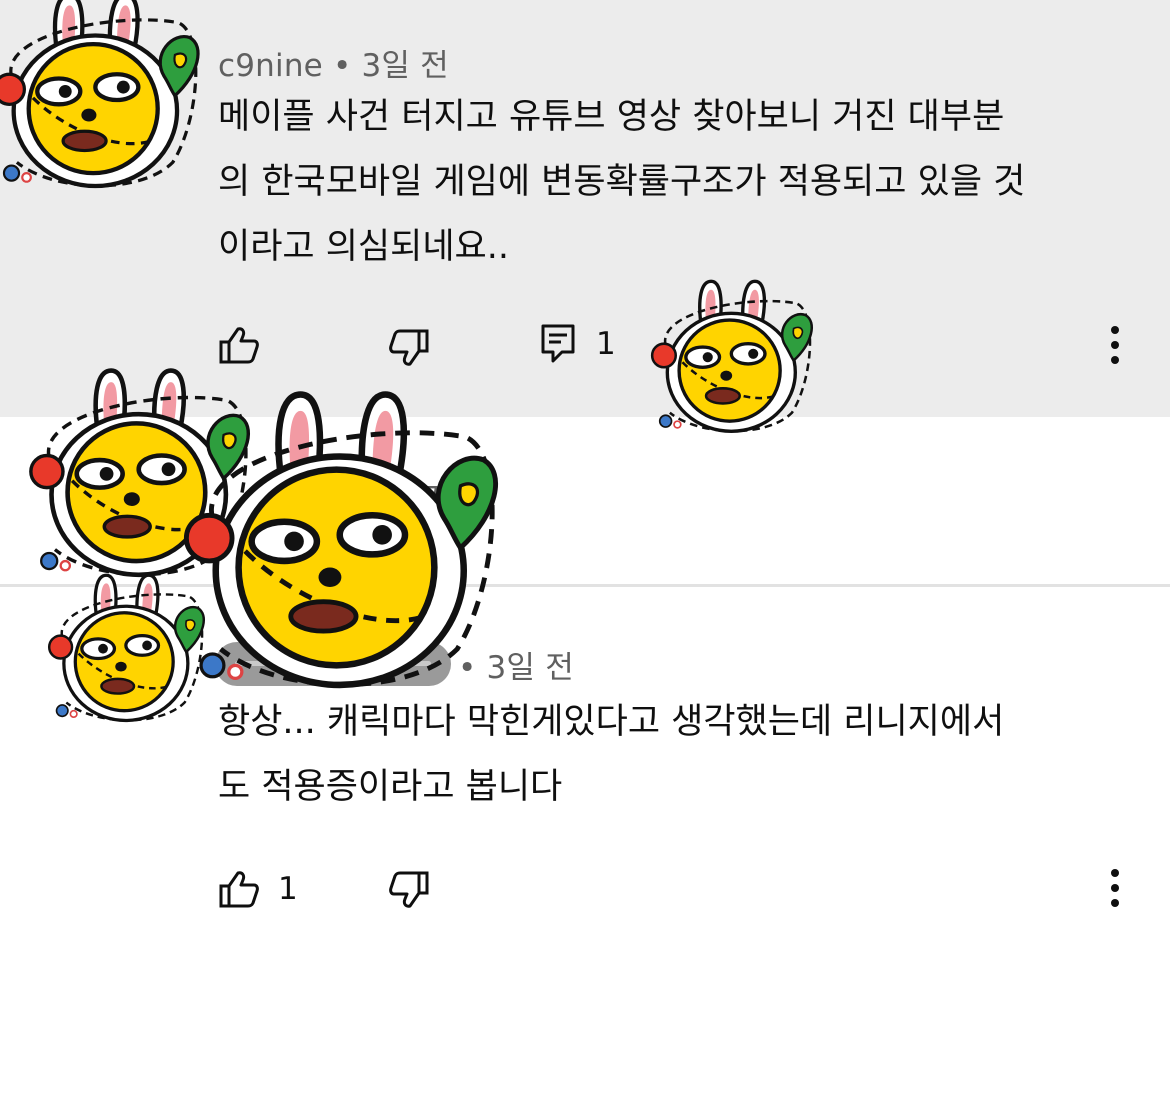  Describe the element at coordinates (611, 117) in the screenshot. I see `comment-line: 메이플 사건 터지고 유튜브 영상 찾아보니 거진 대부분` at that location.